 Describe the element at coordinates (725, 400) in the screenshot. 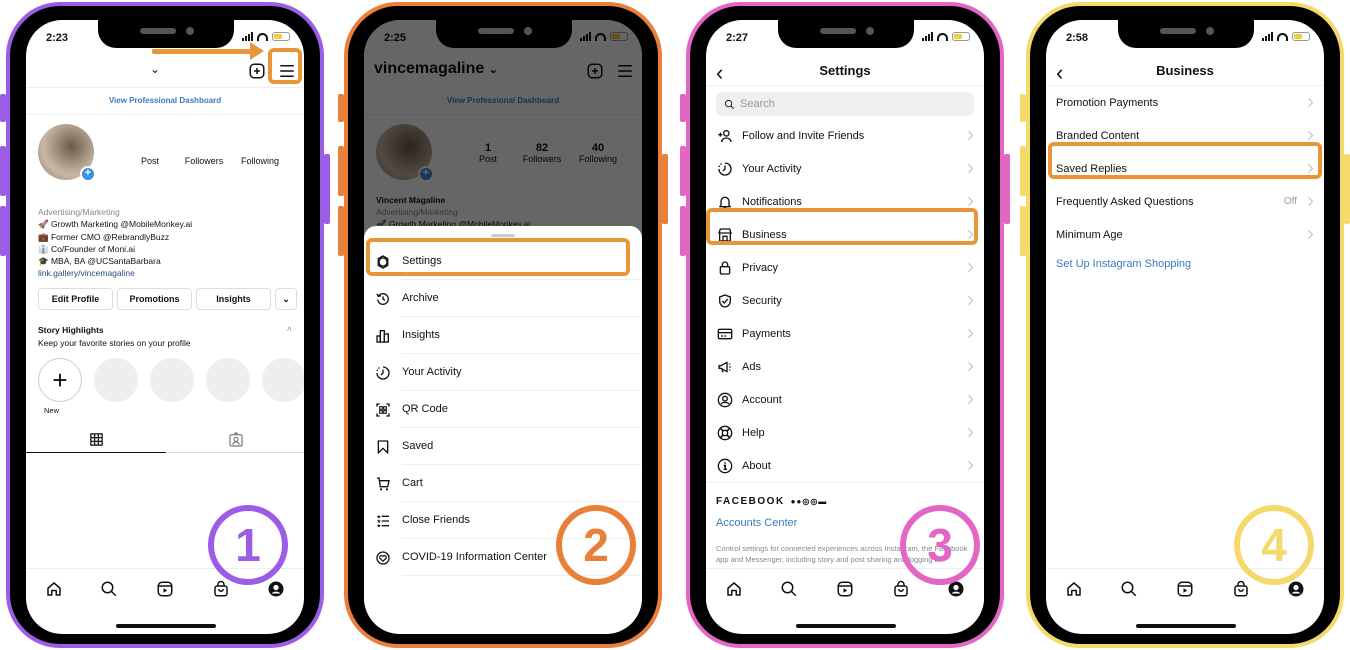

I see `account-icon` at that location.